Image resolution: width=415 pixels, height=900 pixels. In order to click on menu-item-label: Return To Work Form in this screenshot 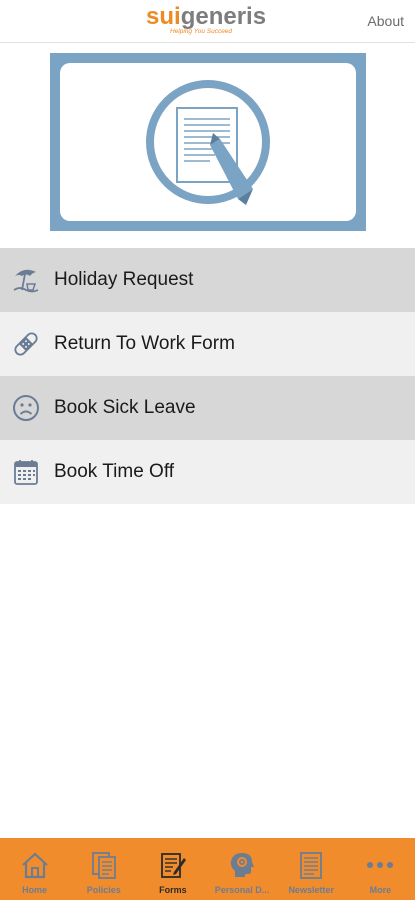, I will do `click(144, 343)`.